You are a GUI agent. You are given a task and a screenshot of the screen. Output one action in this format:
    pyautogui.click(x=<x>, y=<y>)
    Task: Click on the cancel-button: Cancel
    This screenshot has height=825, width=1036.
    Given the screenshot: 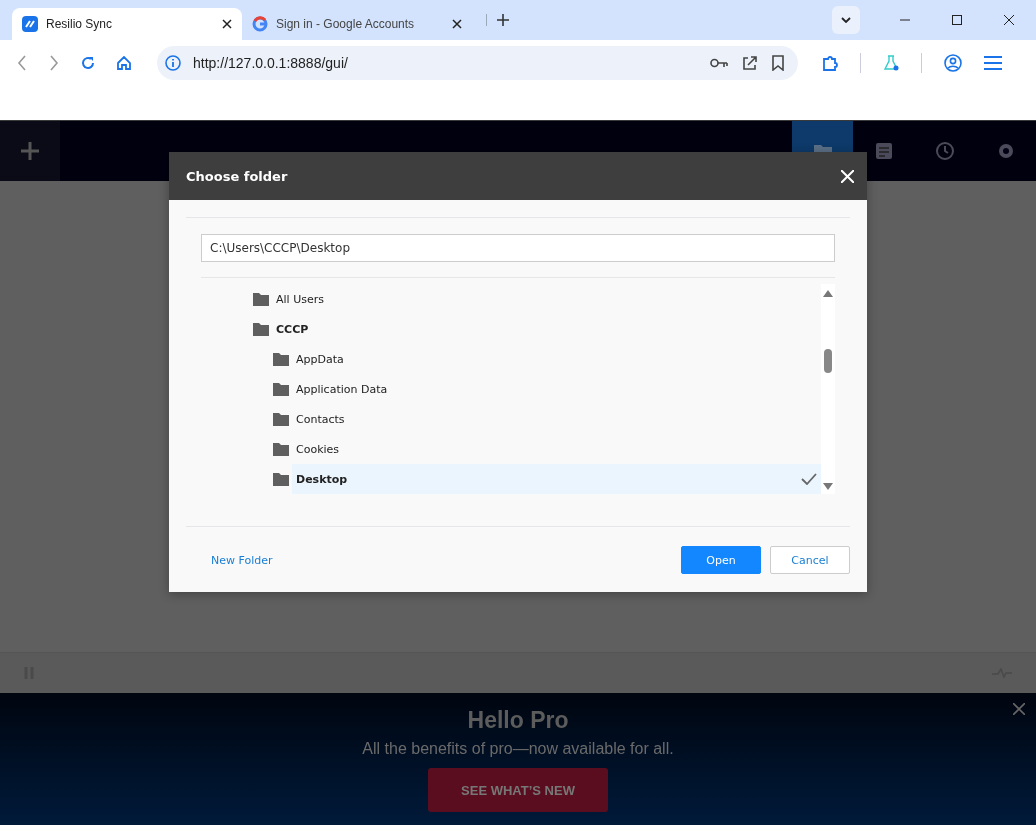 What is the action you would take?
    pyautogui.click(x=810, y=560)
    